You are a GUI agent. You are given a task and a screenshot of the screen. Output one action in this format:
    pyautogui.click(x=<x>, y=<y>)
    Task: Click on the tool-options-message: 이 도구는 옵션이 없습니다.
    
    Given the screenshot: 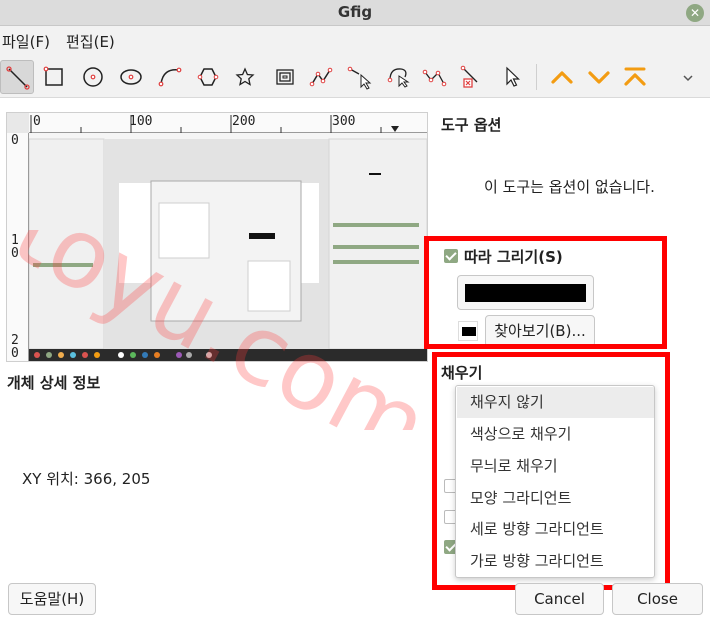 What is the action you would take?
    pyautogui.click(x=569, y=187)
    